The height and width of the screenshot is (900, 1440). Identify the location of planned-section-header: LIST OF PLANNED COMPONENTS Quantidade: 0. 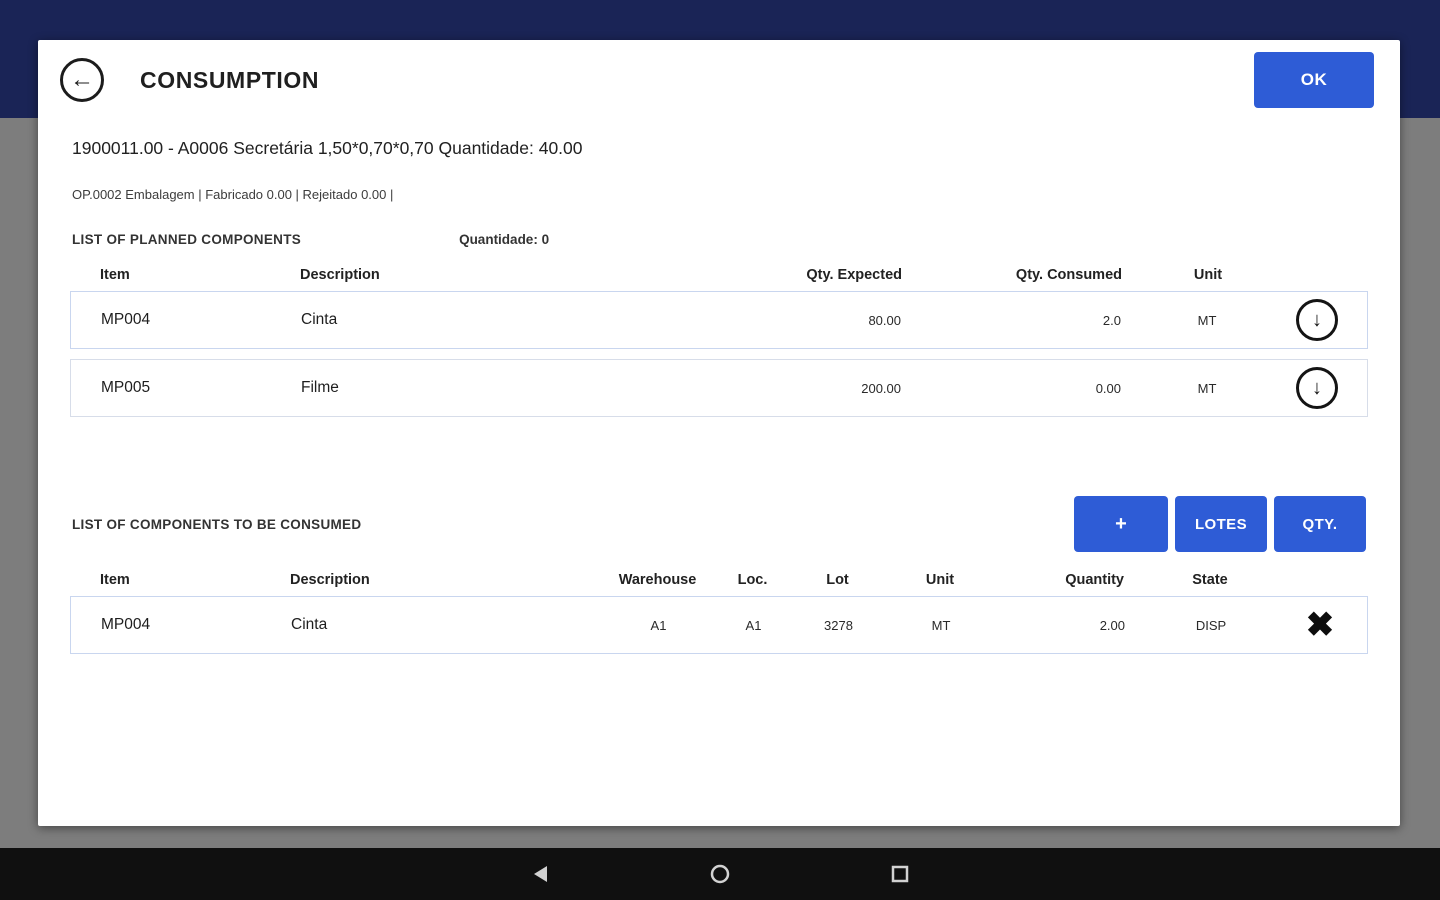
(719, 239).